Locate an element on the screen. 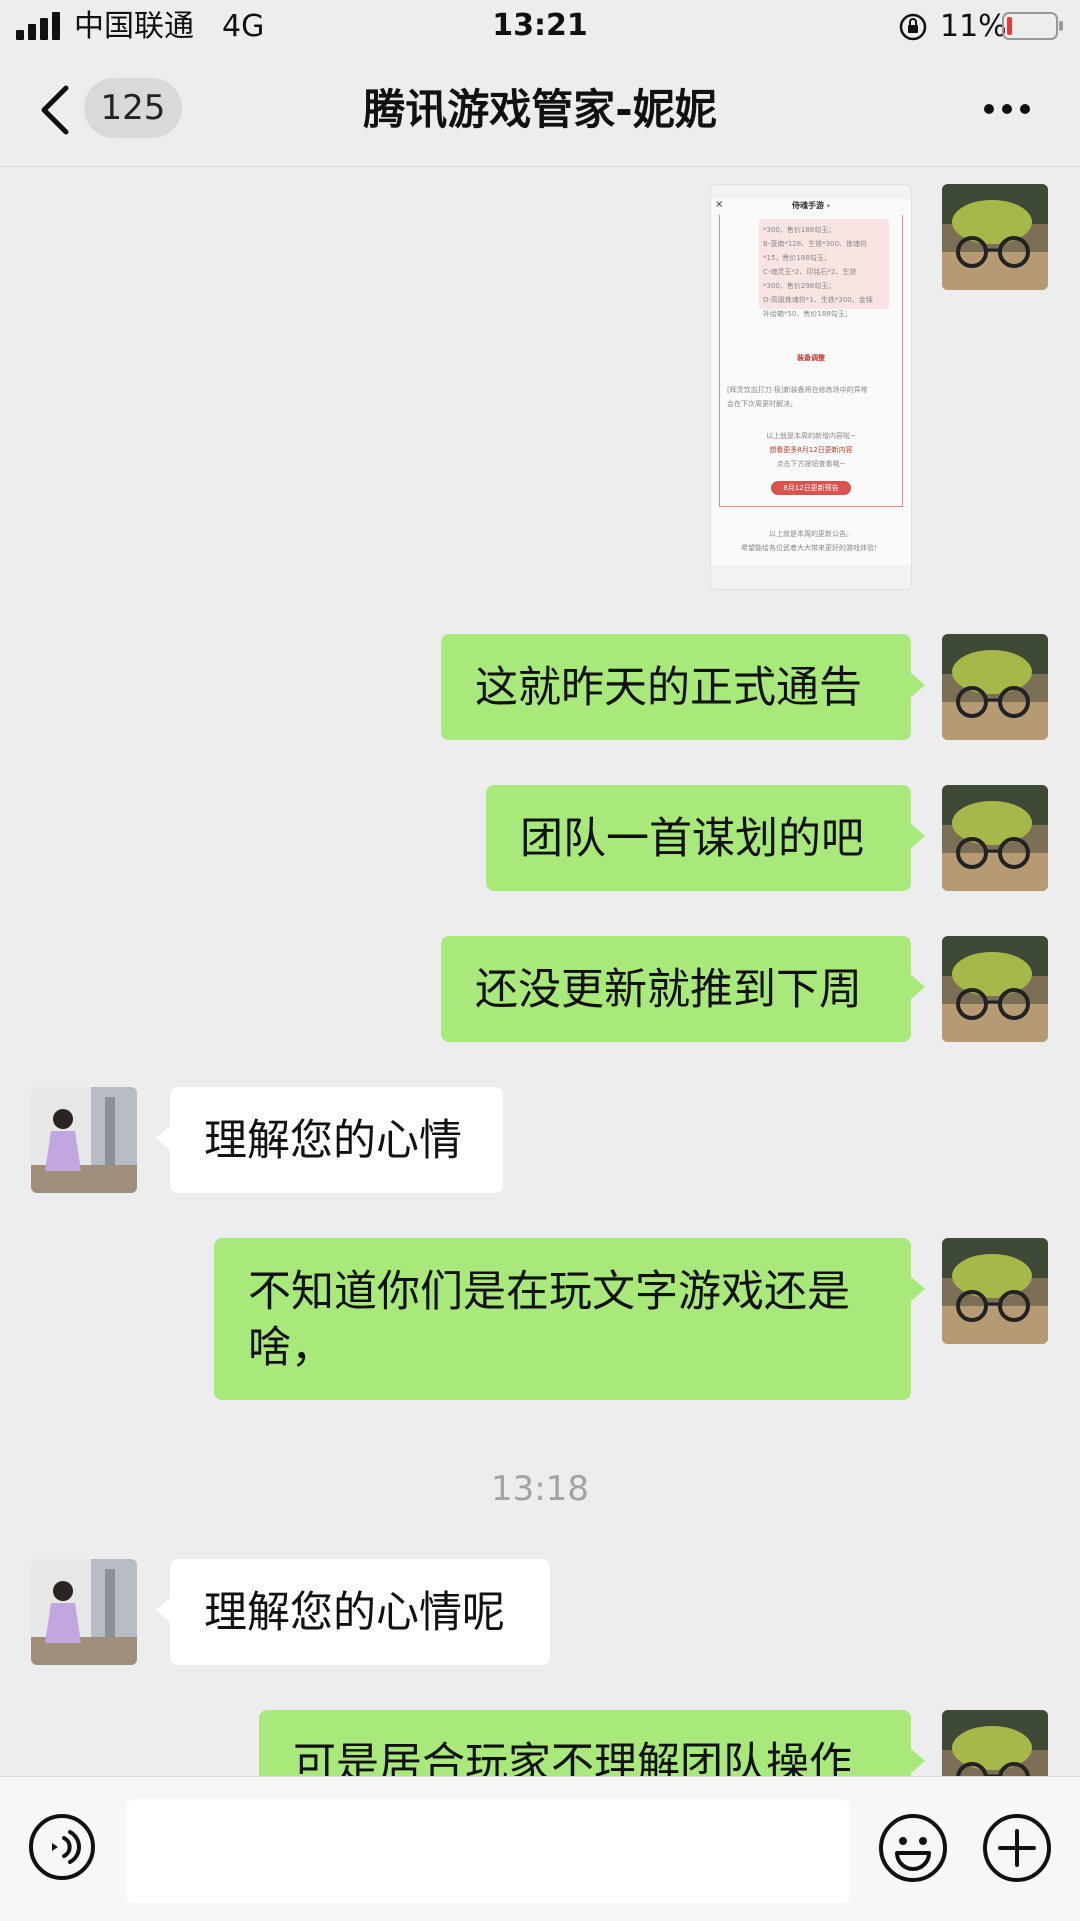 Image resolution: width=1080 pixels, height=1921 pixels. image-body-line: [辉灵饮血打刀·极]新装备将在修炼场中的异常 is located at coordinates (797, 390).